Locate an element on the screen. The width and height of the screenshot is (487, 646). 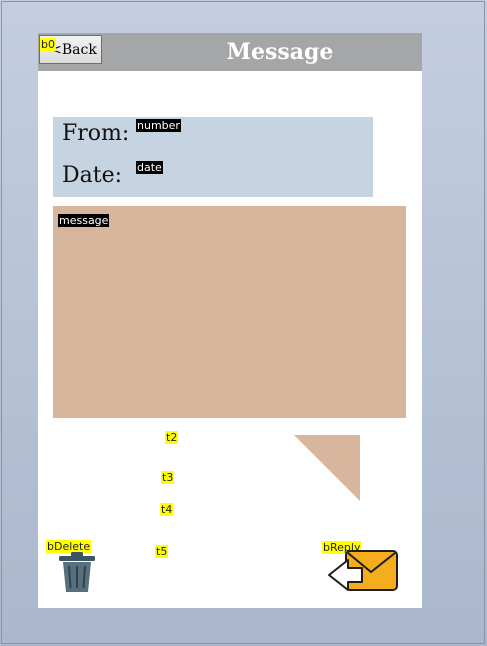
envelope-reply-icon is located at coordinates (363, 570).